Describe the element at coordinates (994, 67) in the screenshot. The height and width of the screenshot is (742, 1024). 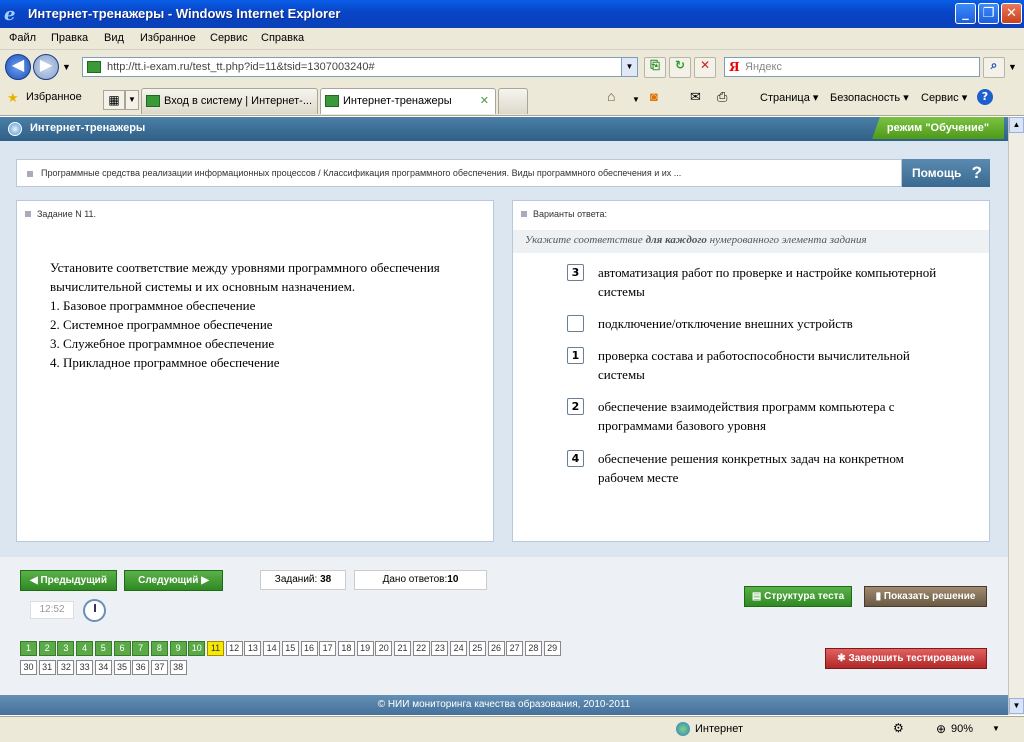
I see `search-icon: ⌕` at that location.